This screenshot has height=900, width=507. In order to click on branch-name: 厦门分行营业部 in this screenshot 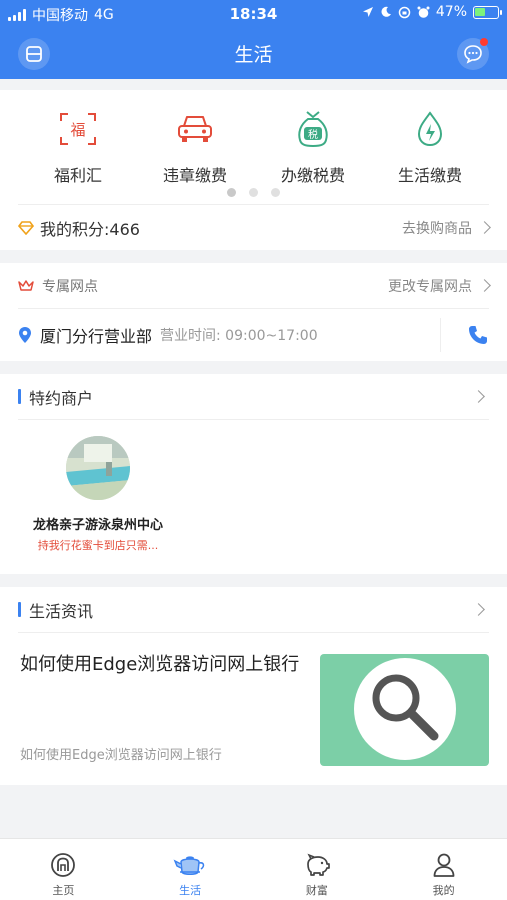, I will do `click(96, 336)`.